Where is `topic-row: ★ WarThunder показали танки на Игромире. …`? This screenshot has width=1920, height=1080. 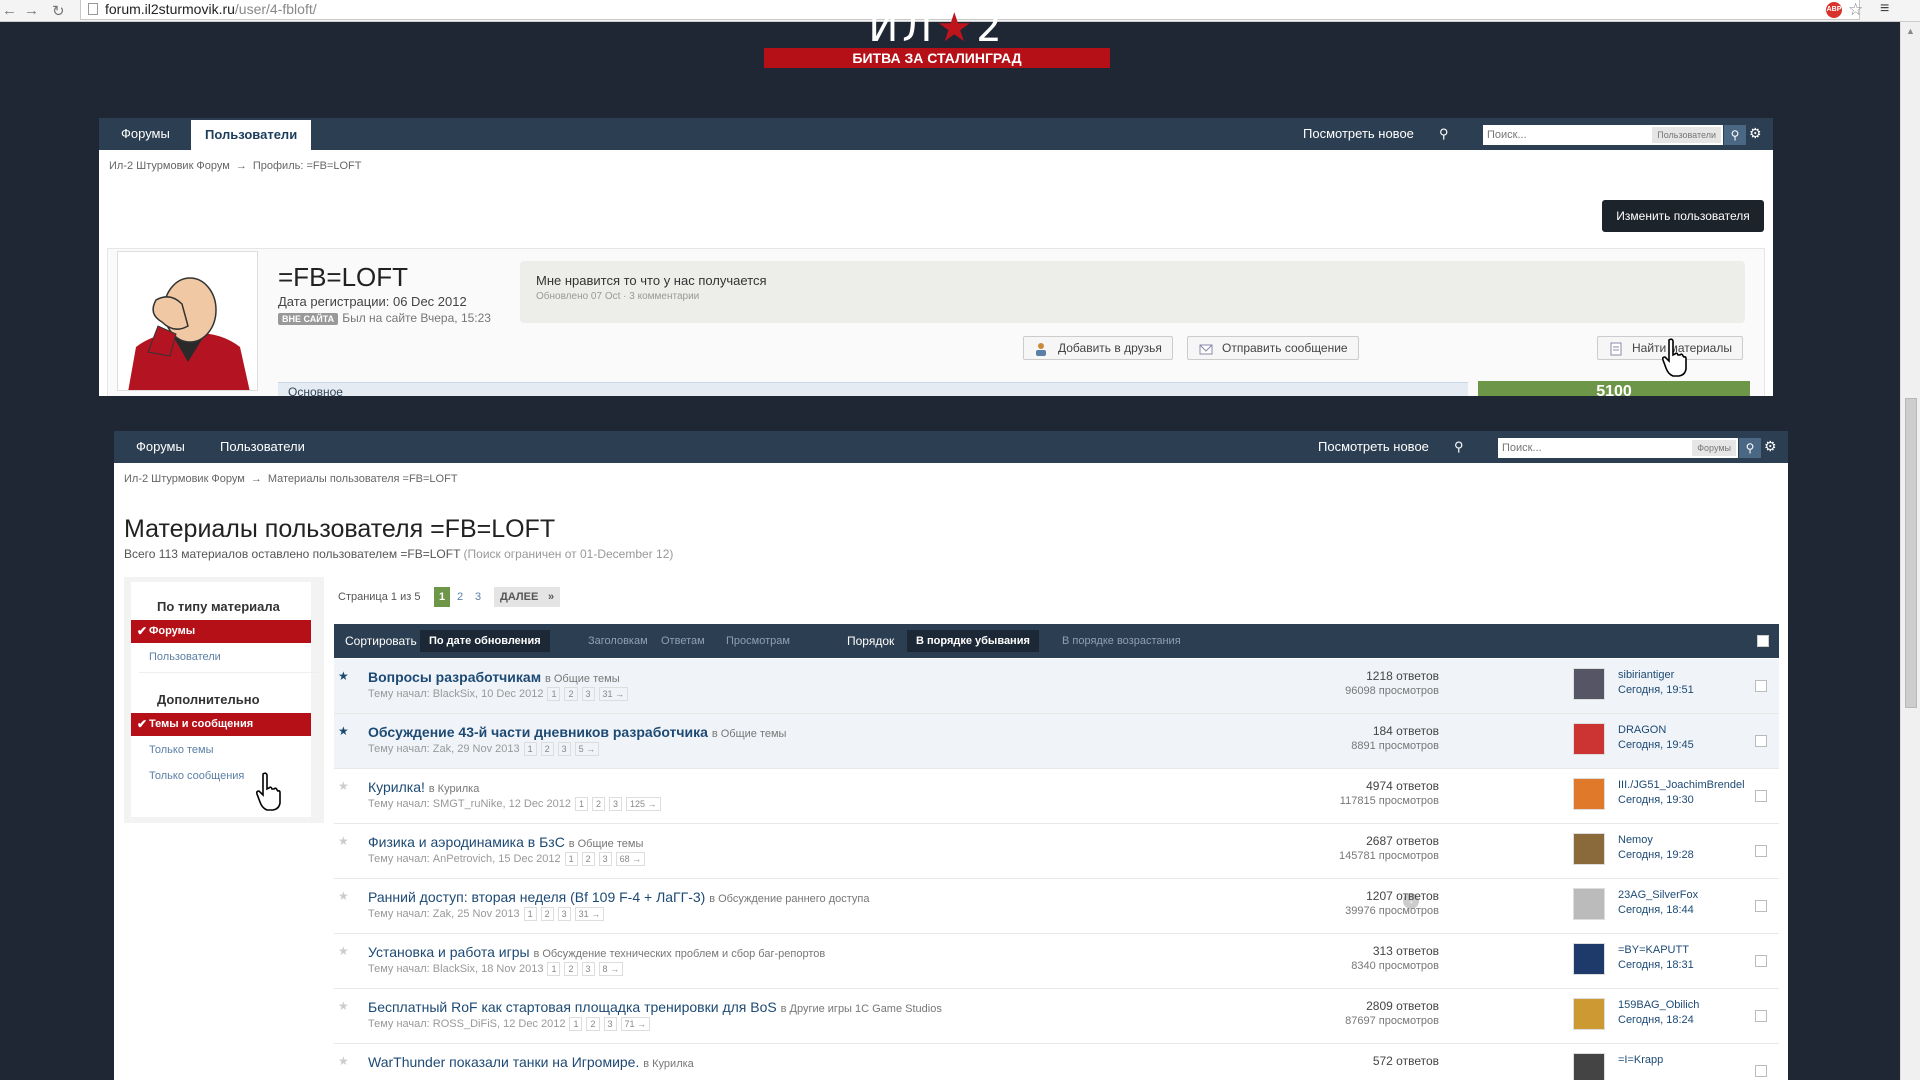
topic-row: ★ WarThunder показали танки на Игромире. … is located at coordinates (1056, 1062).